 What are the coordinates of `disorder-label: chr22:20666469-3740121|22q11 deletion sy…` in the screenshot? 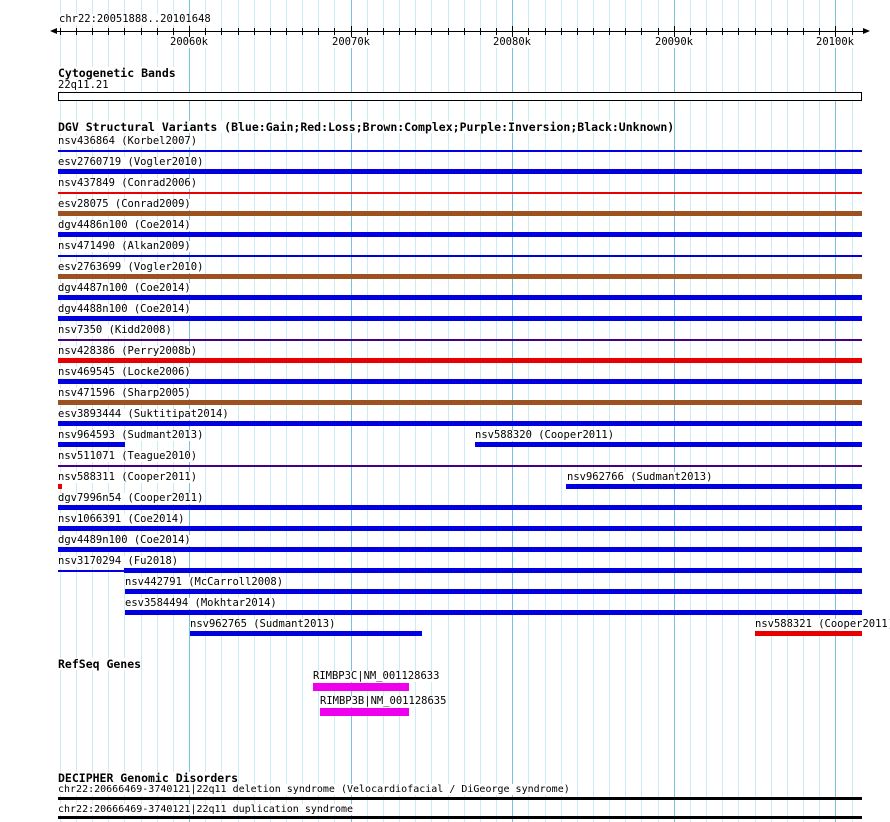 It's located at (314, 789).